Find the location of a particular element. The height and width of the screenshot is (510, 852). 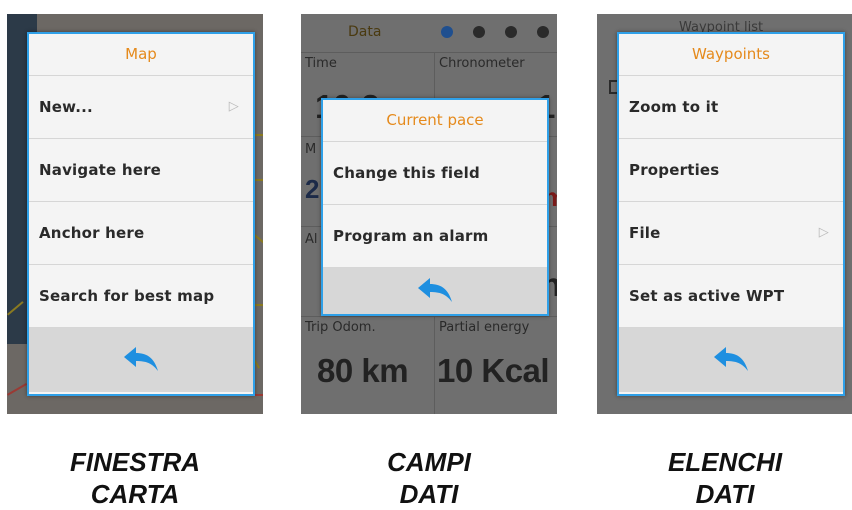

field-label-chronometer: Chronometer is located at coordinates (482, 63).